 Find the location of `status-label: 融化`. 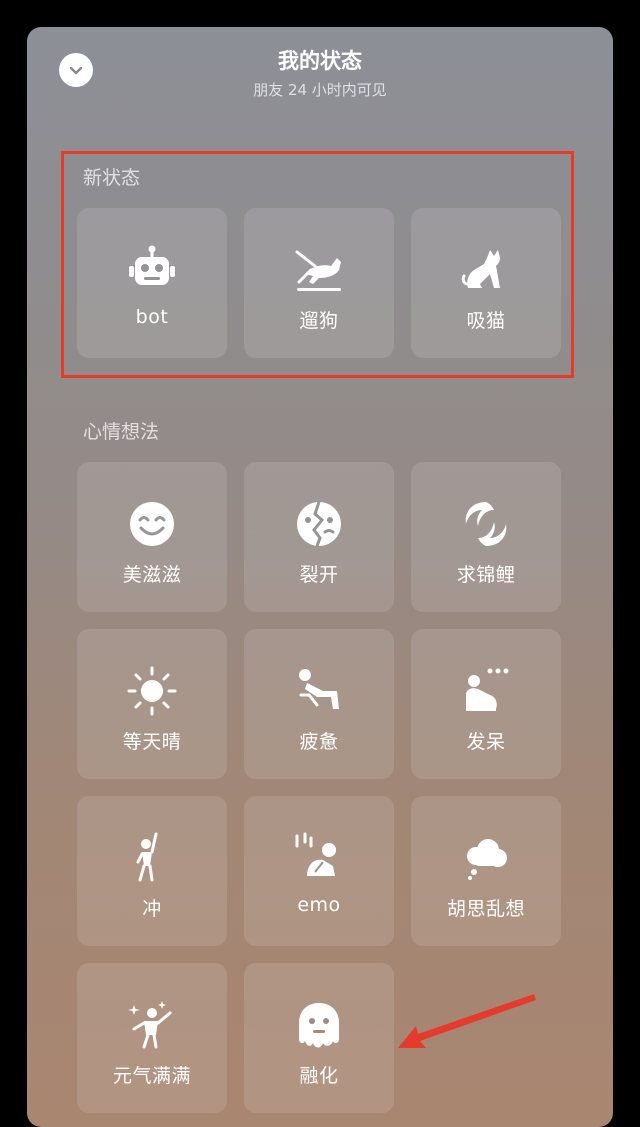

status-label: 融化 is located at coordinates (319, 1076).